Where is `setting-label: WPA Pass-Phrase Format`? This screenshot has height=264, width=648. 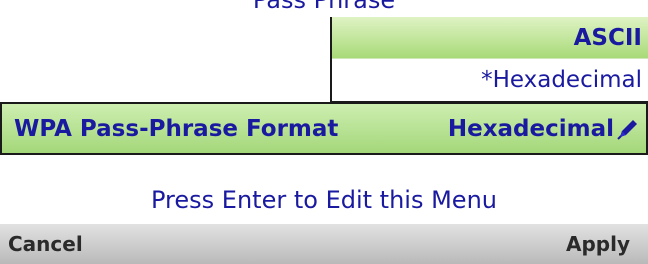 setting-label: WPA Pass-Phrase Format is located at coordinates (176, 128).